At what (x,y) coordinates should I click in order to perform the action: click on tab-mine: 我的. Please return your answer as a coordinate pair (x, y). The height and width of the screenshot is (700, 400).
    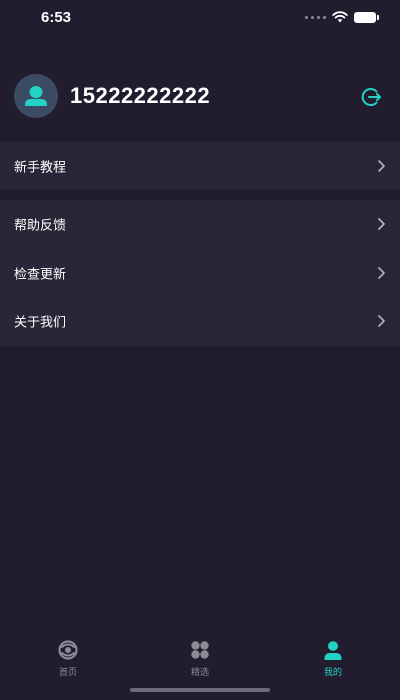
    Looking at the image, I should click on (333, 658).